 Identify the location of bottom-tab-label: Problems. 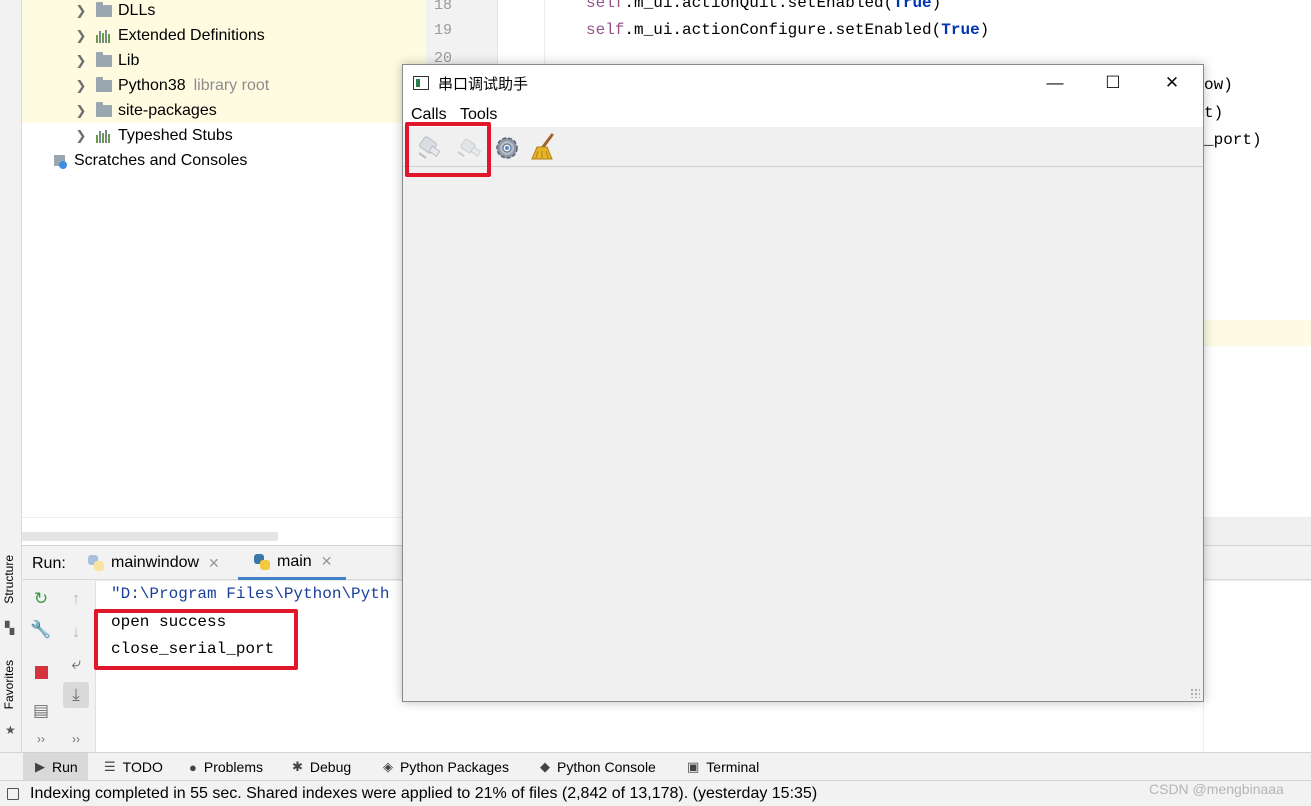
(233, 767).